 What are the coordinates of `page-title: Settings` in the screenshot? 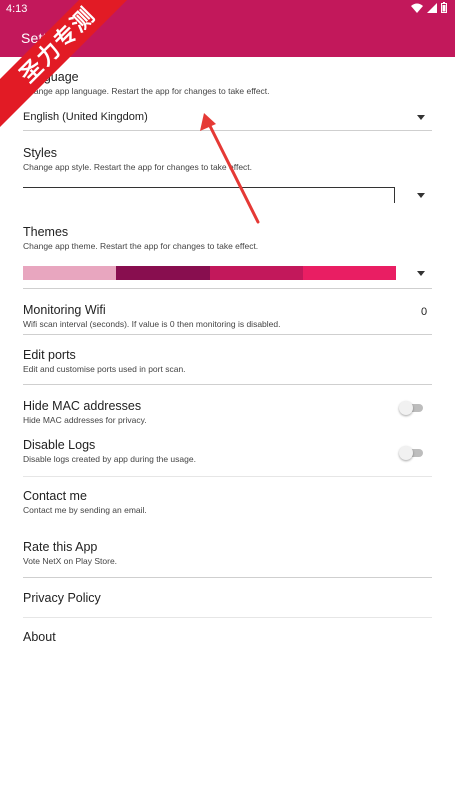 It's located at (47, 38).